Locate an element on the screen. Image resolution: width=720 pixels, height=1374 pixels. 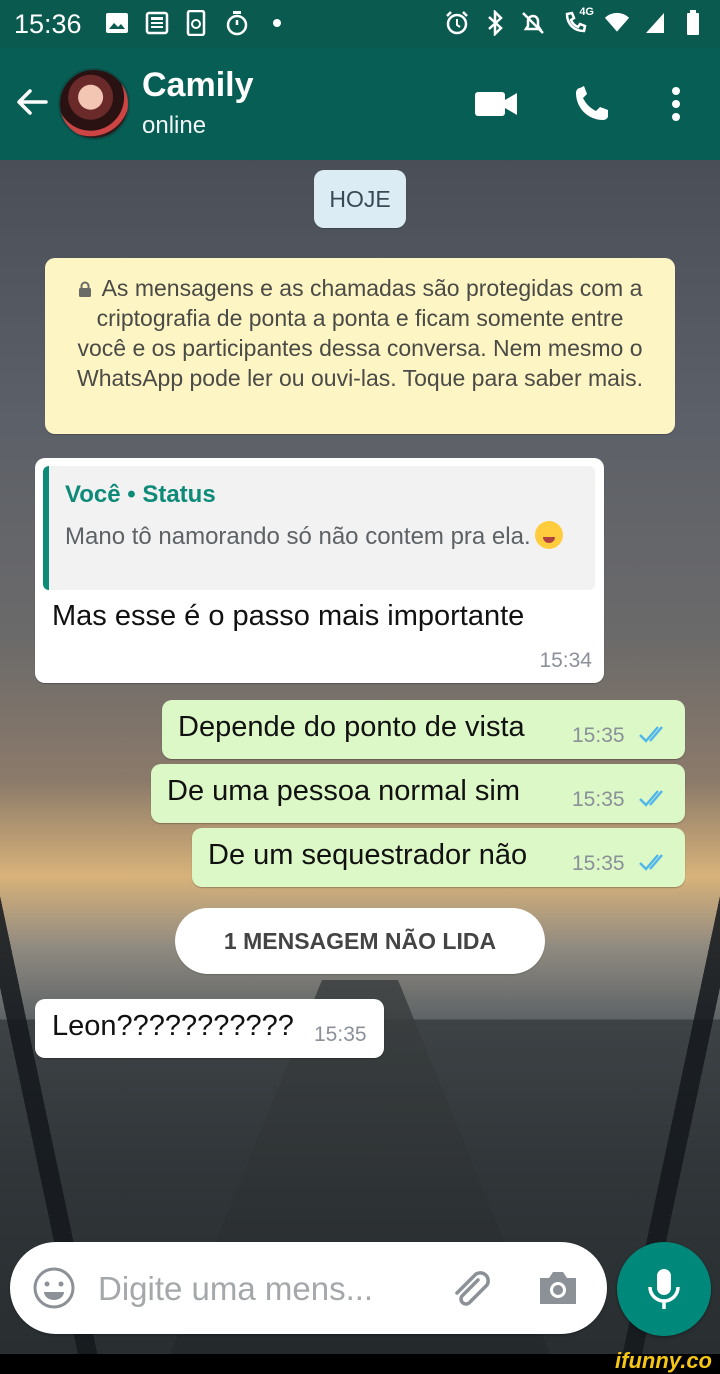
status-notification-icons is located at coordinates (197, 23).